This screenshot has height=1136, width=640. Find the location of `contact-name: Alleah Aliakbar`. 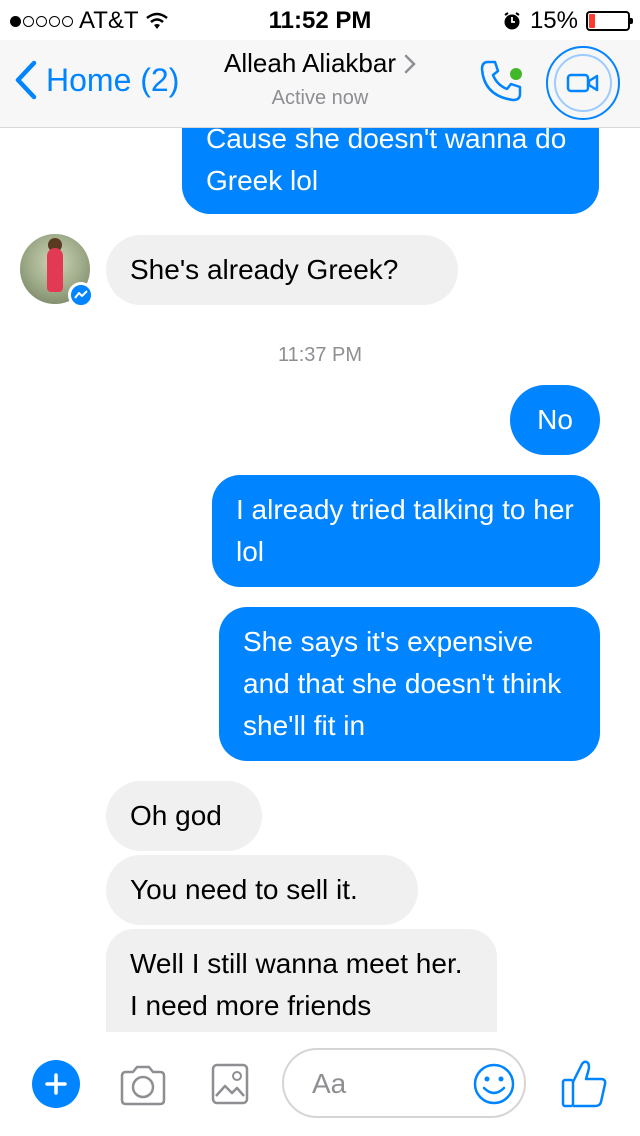

contact-name: Alleah Aliakbar is located at coordinates (310, 63).